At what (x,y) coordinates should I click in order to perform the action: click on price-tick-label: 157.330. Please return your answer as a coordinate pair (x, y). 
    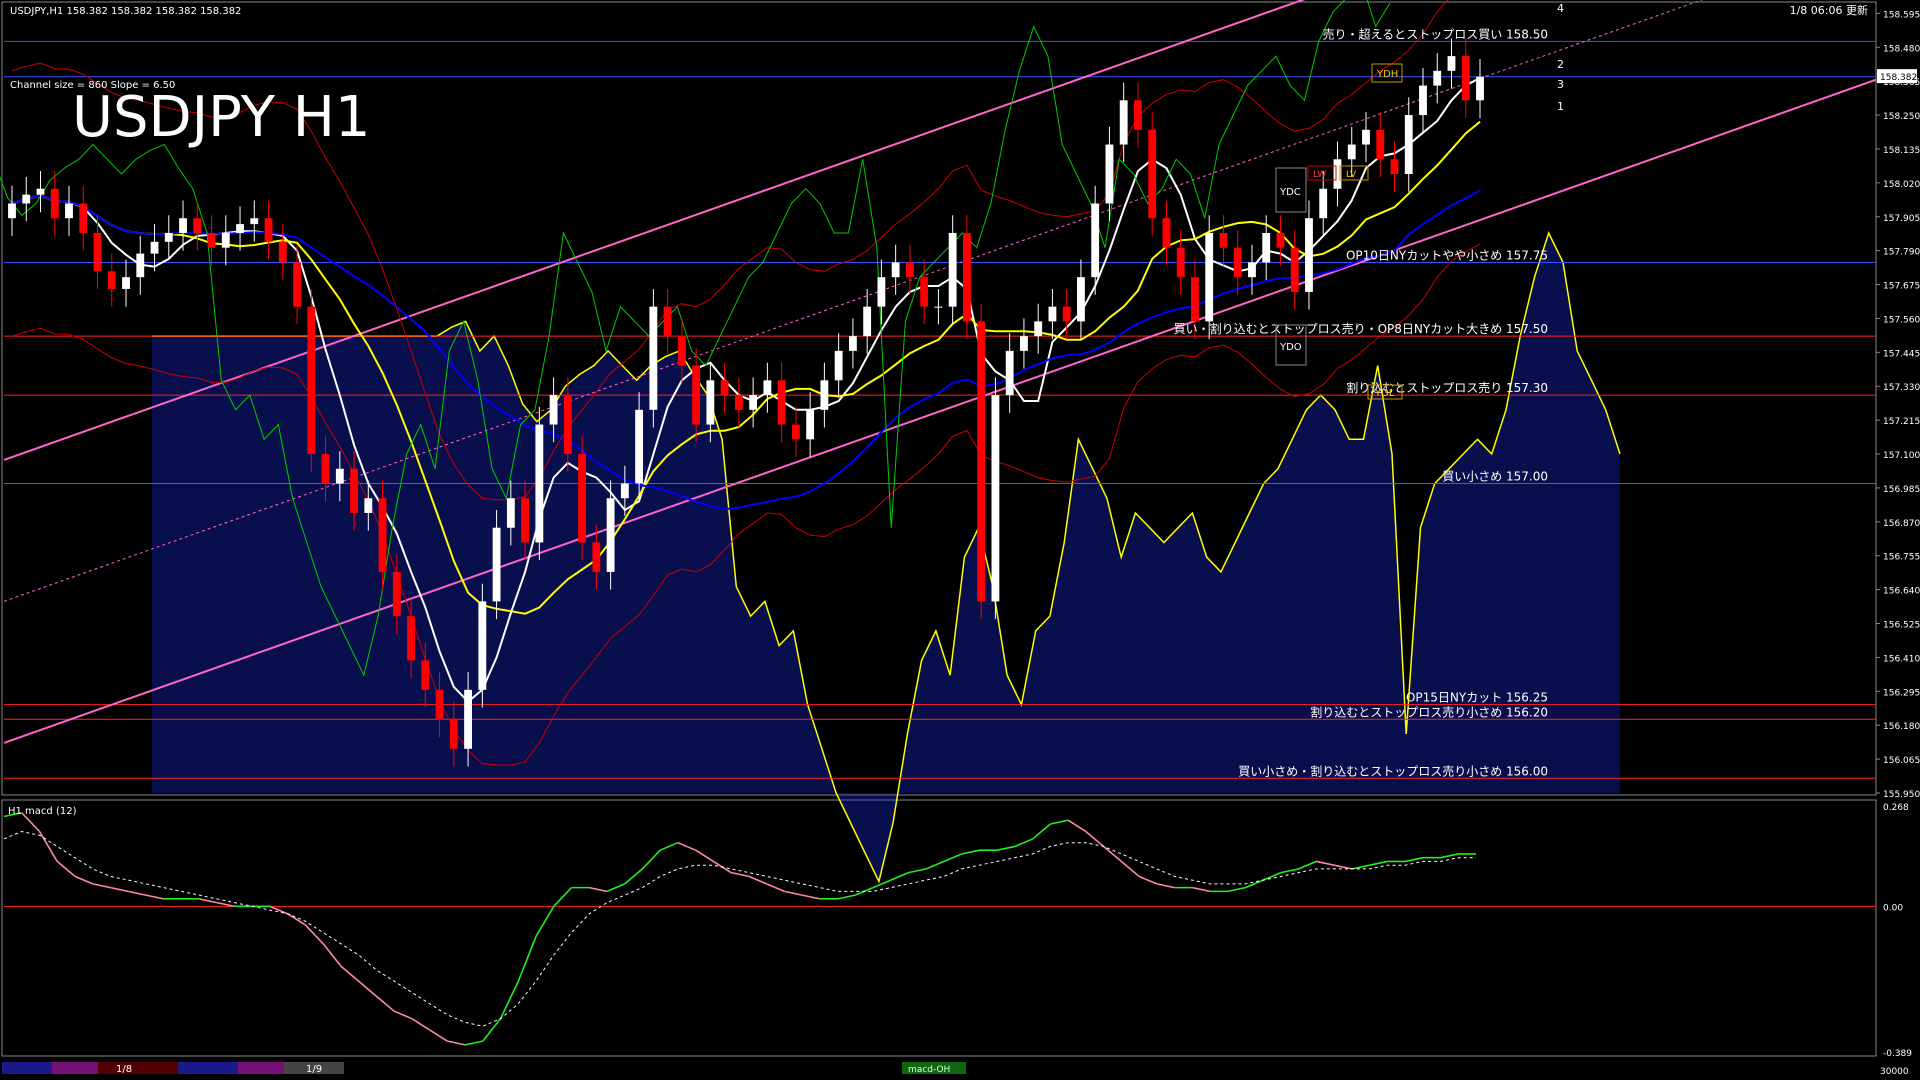
    Looking at the image, I should click on (1901, 388).